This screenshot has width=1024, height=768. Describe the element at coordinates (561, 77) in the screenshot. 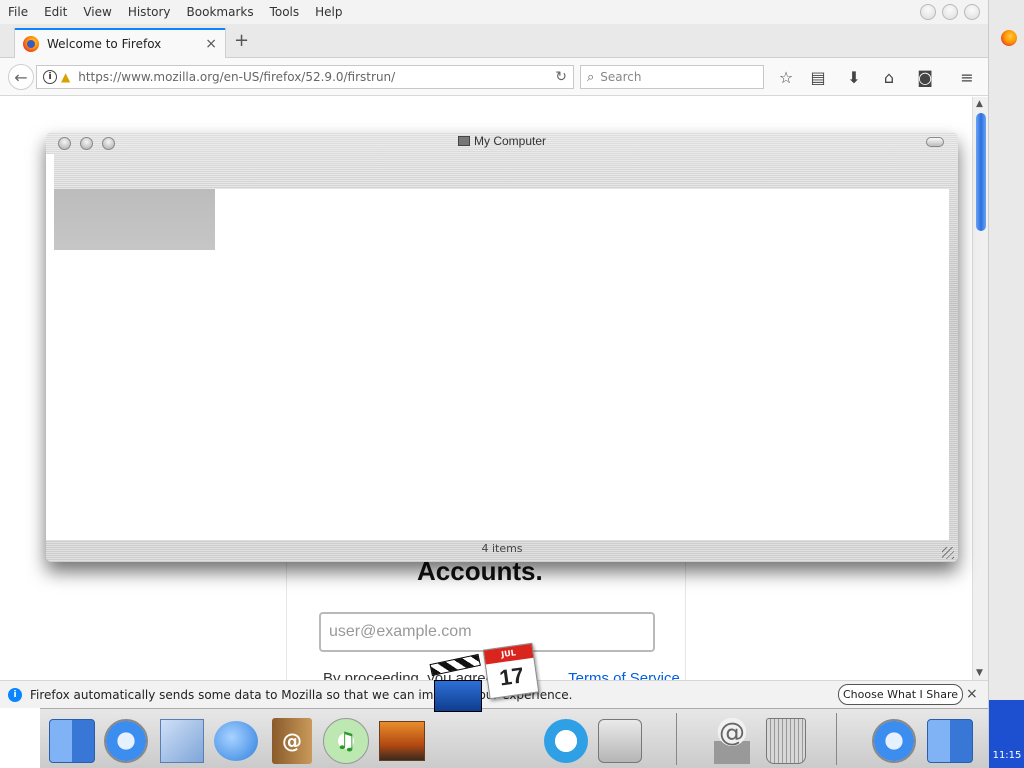

I see `reload-icon: ↻` at that location.